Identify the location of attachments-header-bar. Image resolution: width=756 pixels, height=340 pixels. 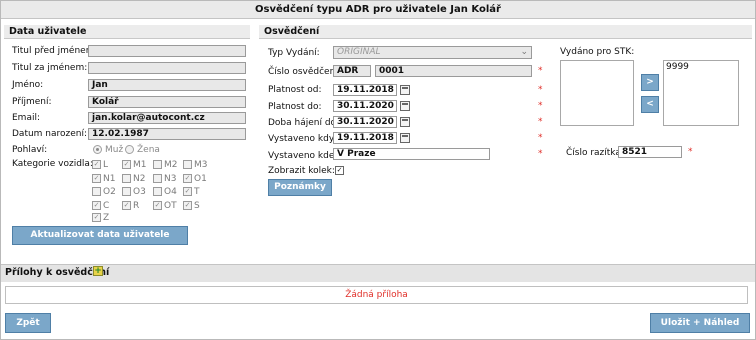
(378, 273).